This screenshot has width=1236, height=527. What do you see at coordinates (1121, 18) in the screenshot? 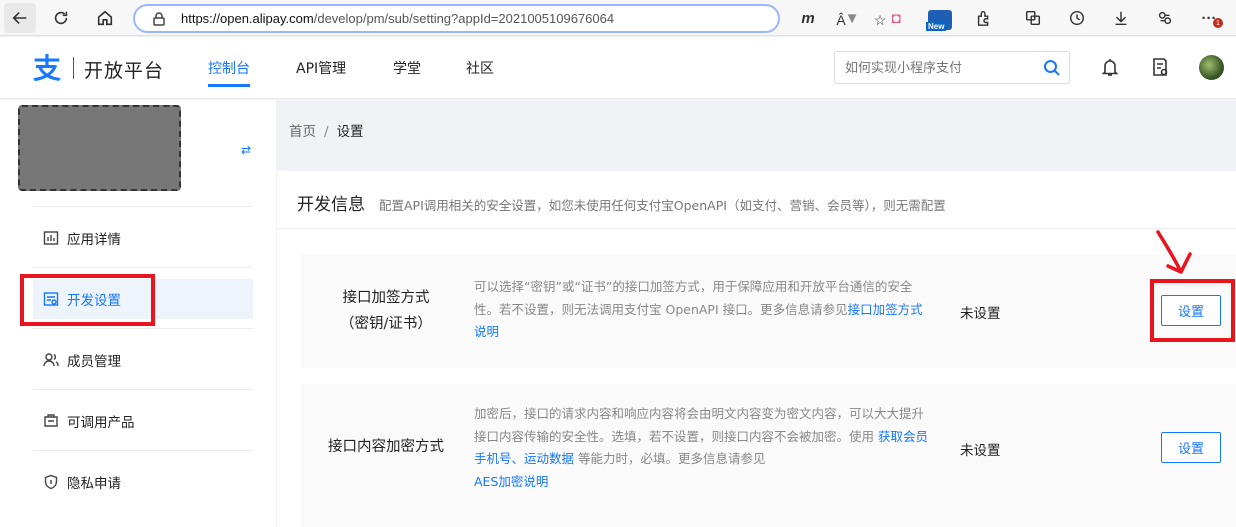
I see `downloads-icon` at bounding box center [1121, 18].